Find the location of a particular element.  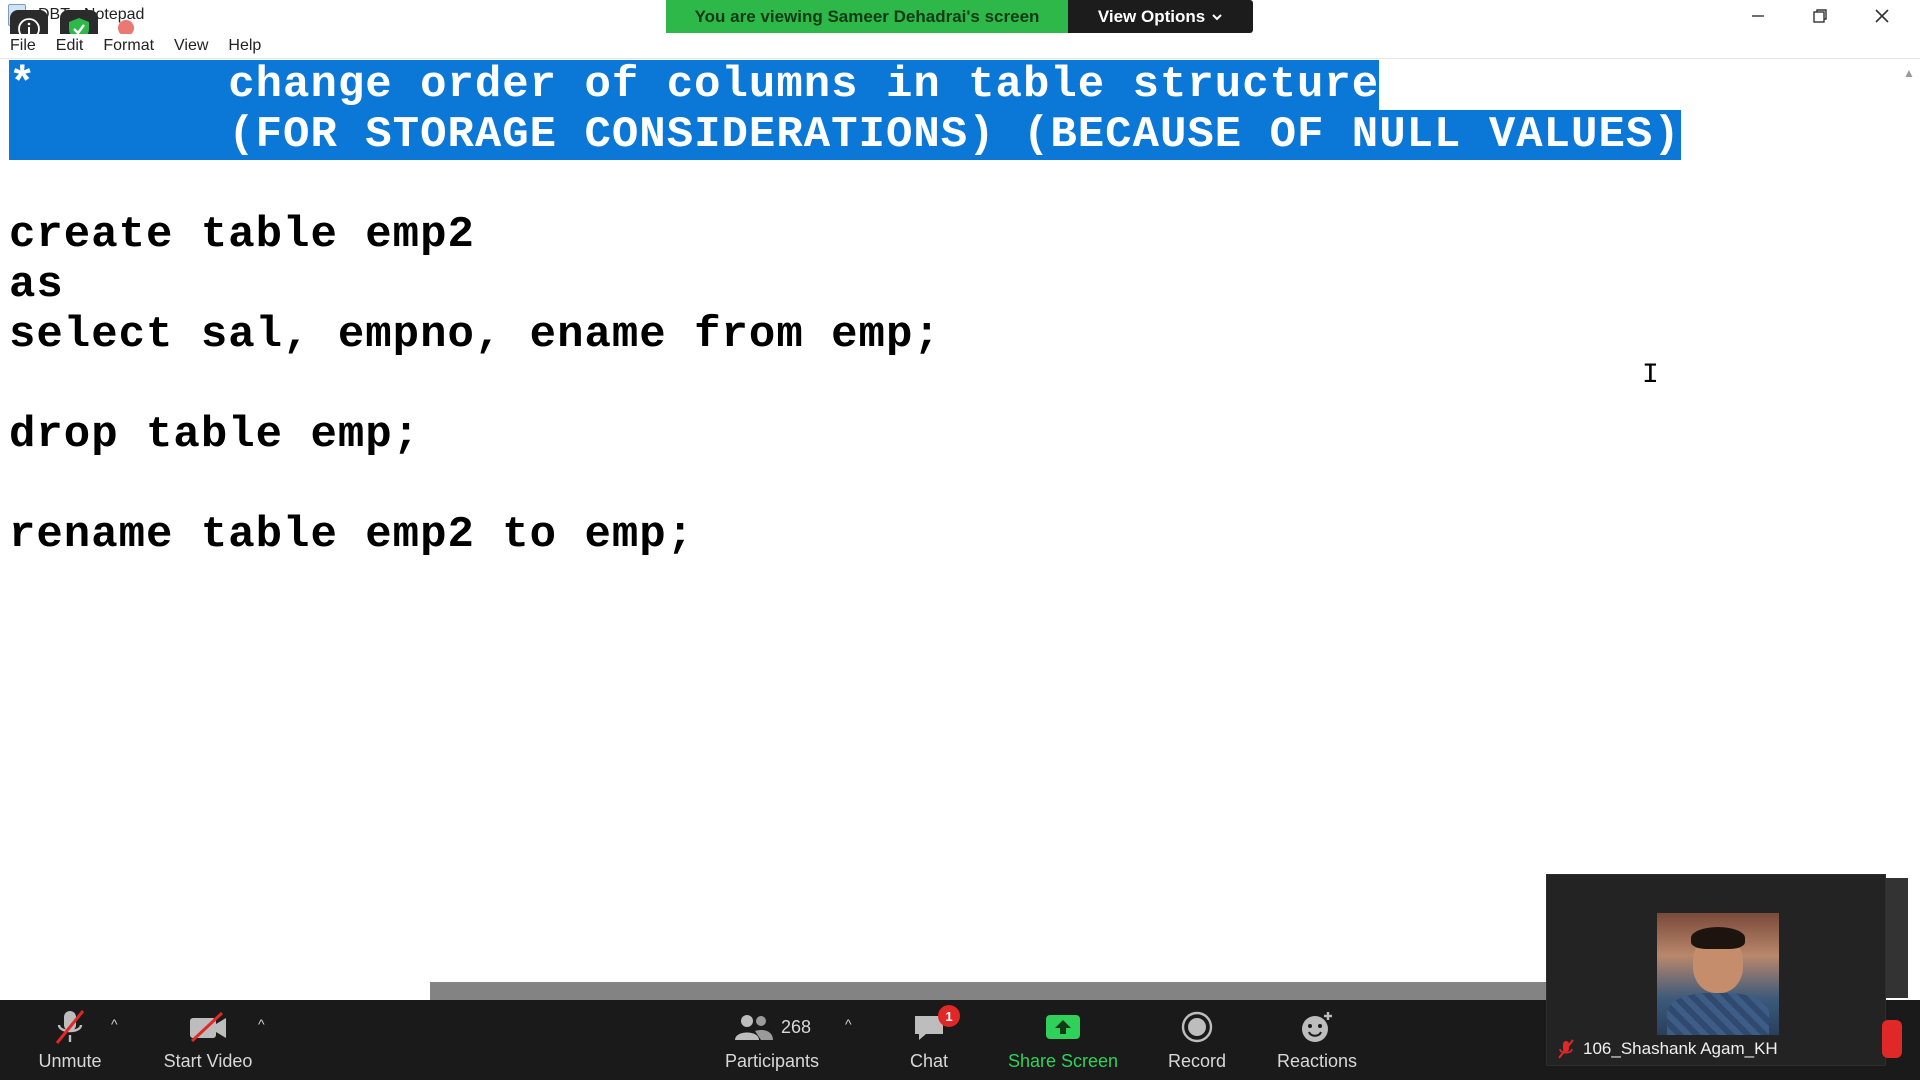

reactions-icon is located at coordinates (1317, 1027).